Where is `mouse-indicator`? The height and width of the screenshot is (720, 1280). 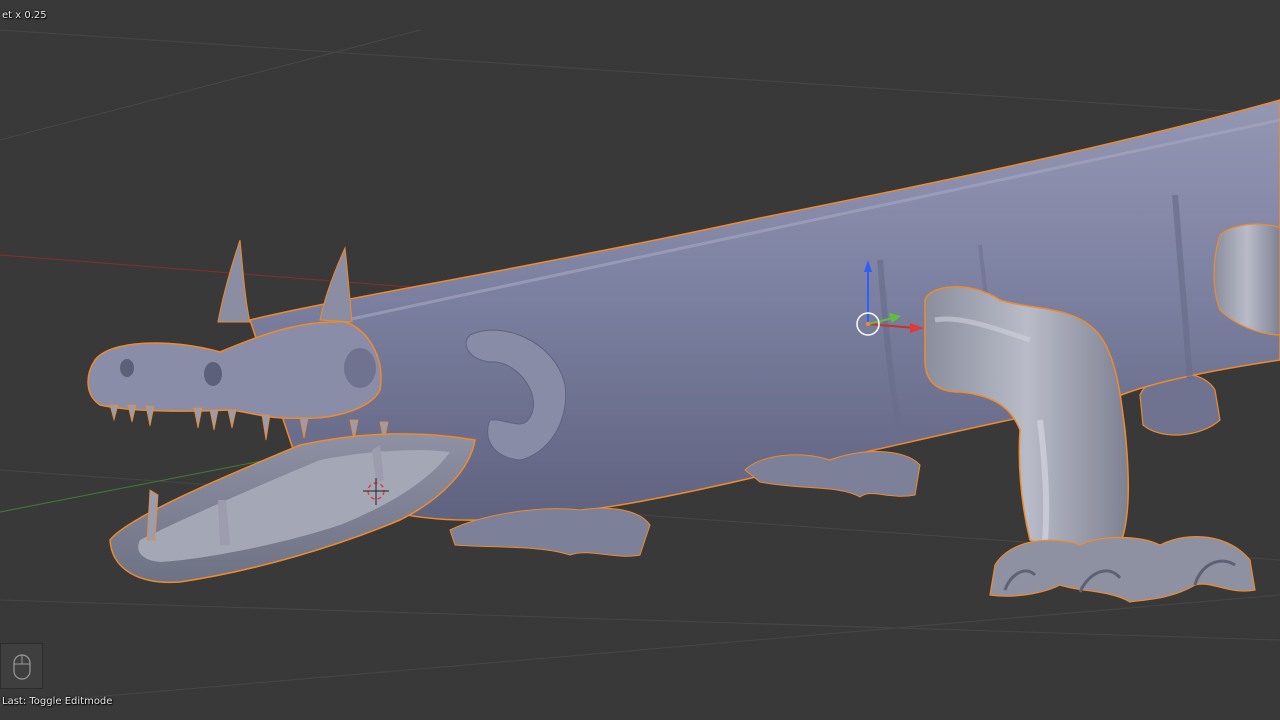
mouse-indicator is located at coordinates (21, 666).